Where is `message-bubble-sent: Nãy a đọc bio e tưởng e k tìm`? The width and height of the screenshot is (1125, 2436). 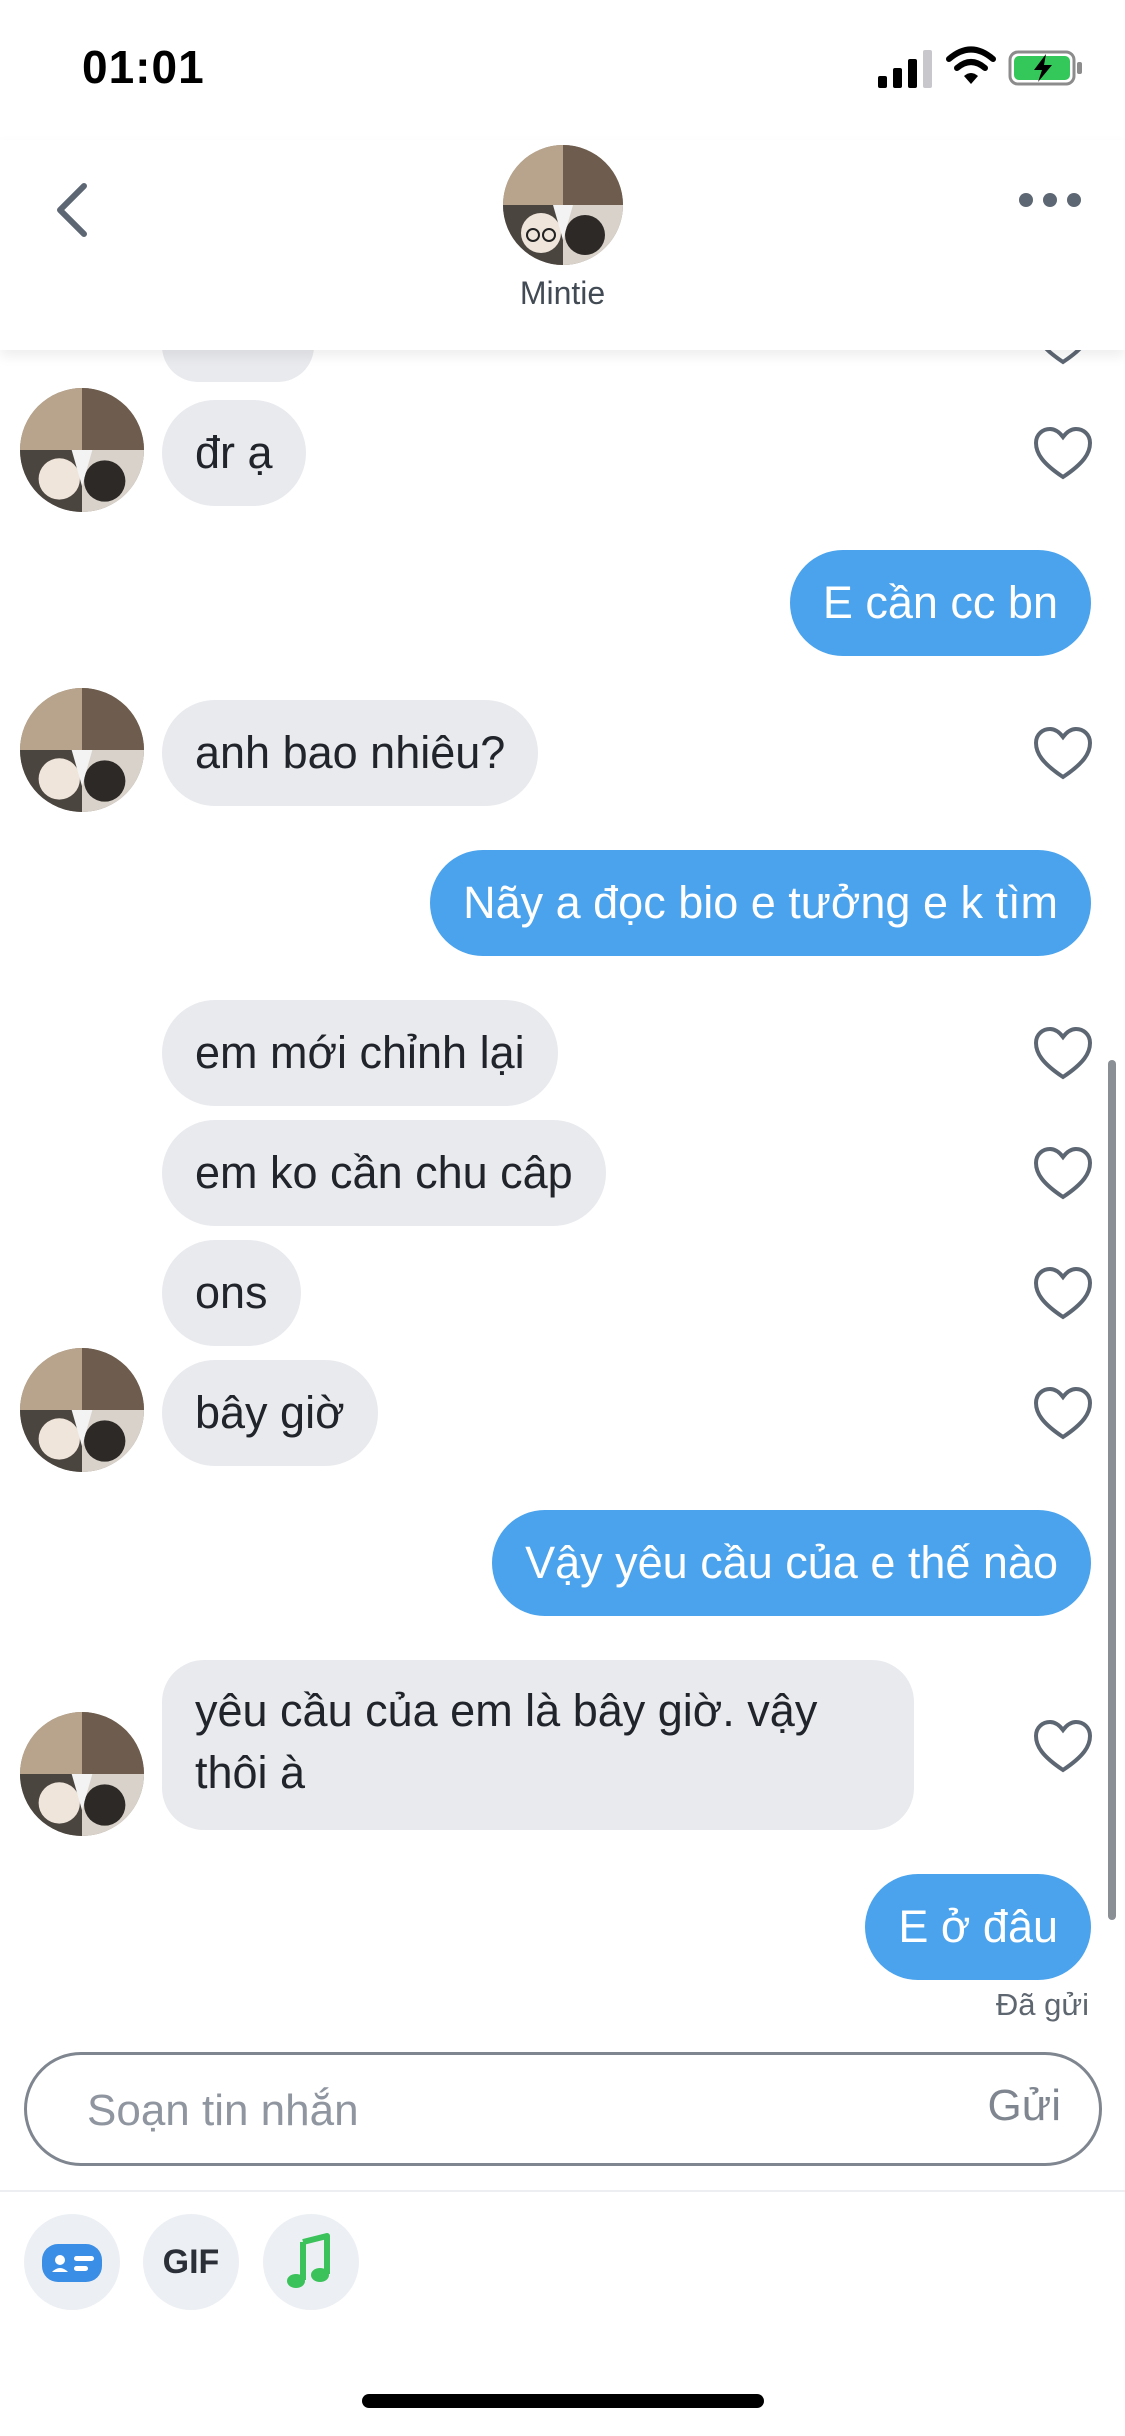
message-bubble-sent: Nãy a đọc bio e tưởng e k tìm is located at coordinates (760, 903).